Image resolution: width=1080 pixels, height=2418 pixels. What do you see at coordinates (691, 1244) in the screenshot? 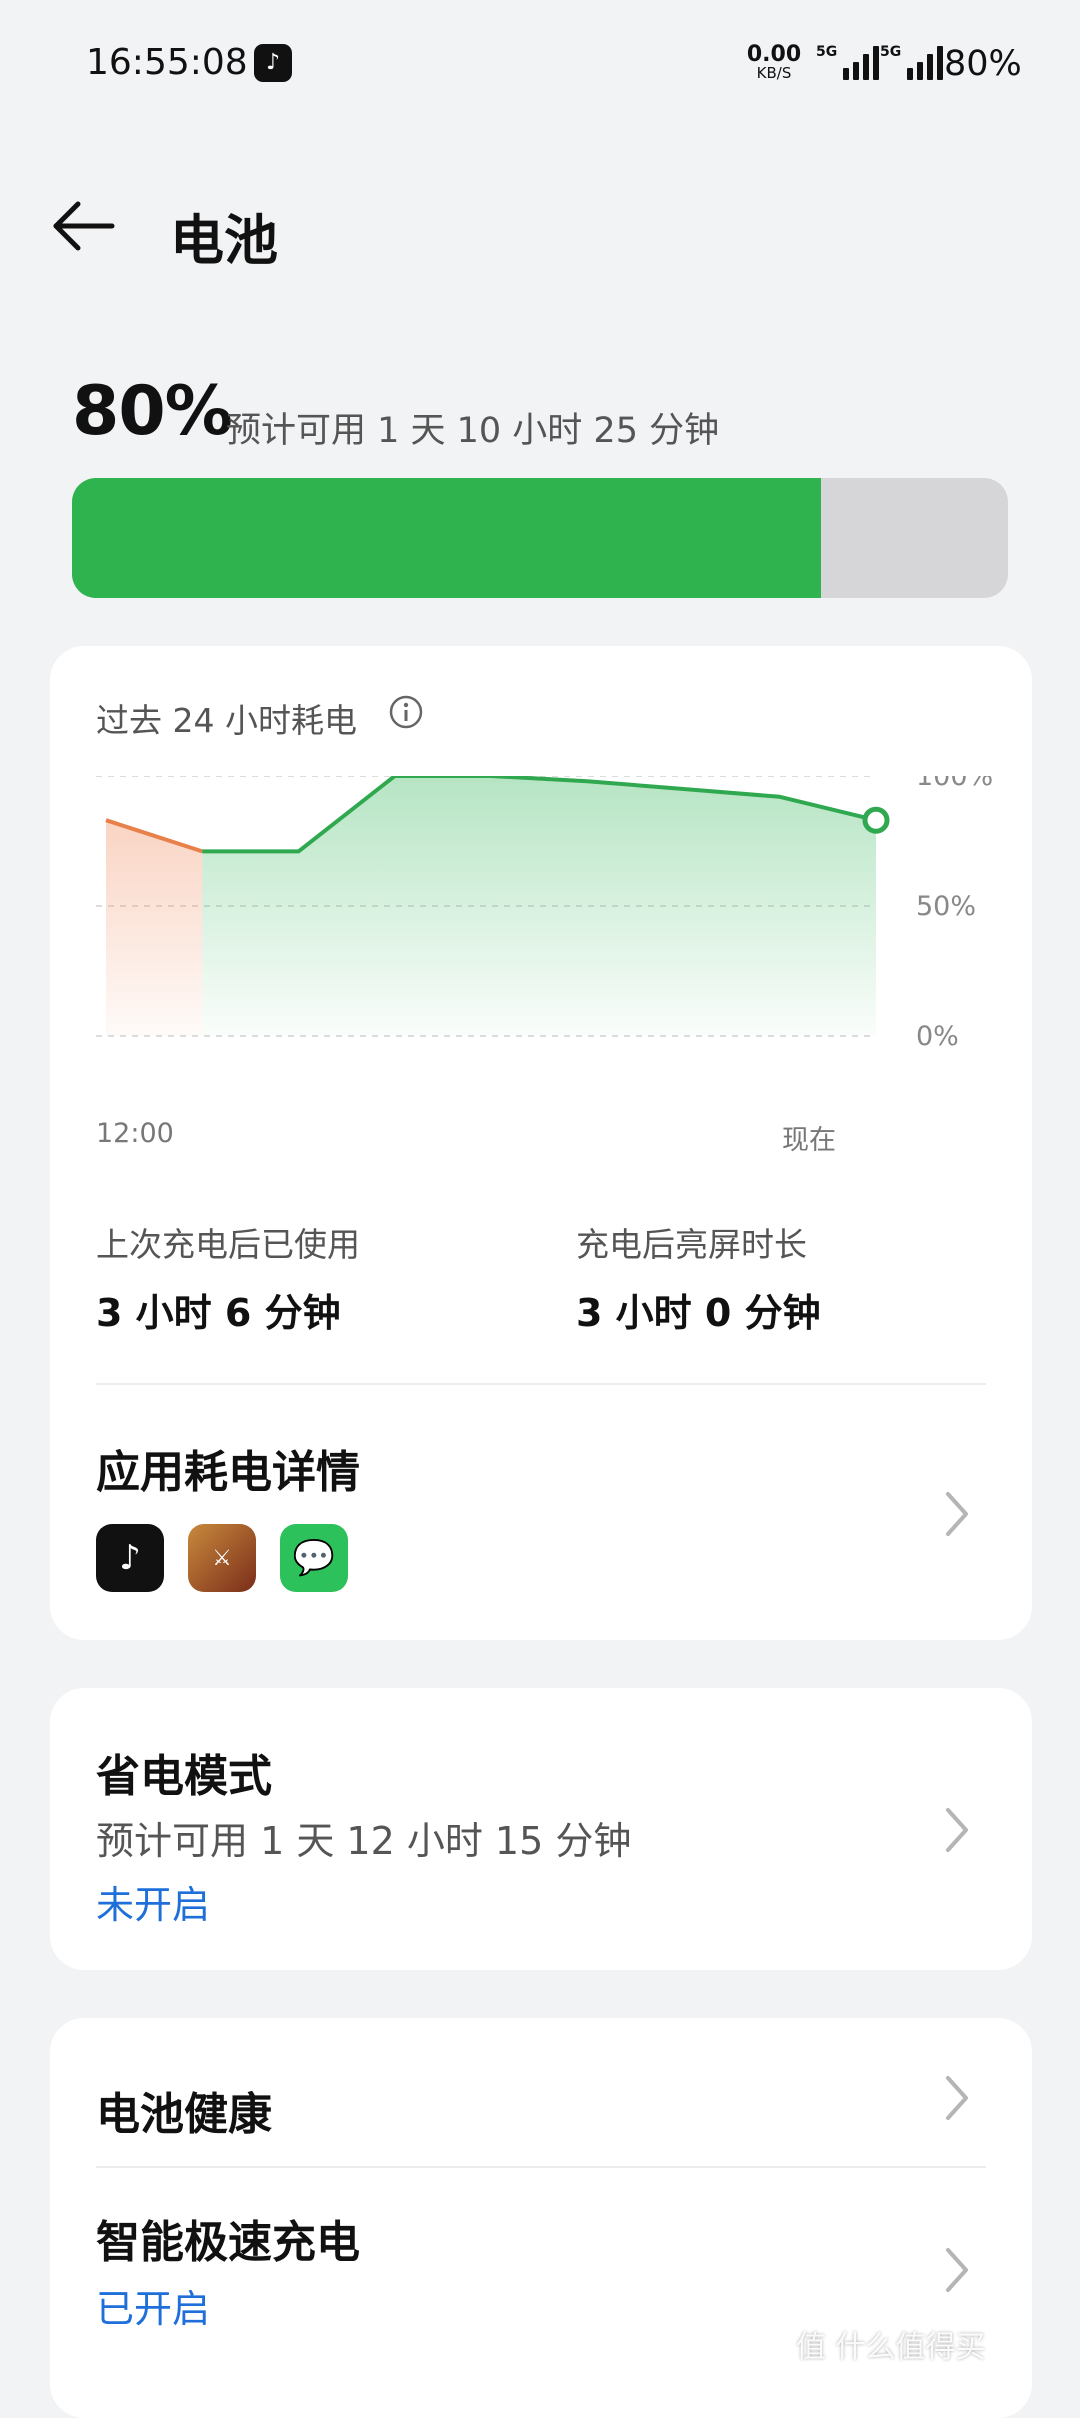
I see `screen-on-label: 充电后亮屏时长` at bounding box center [691, 1244].